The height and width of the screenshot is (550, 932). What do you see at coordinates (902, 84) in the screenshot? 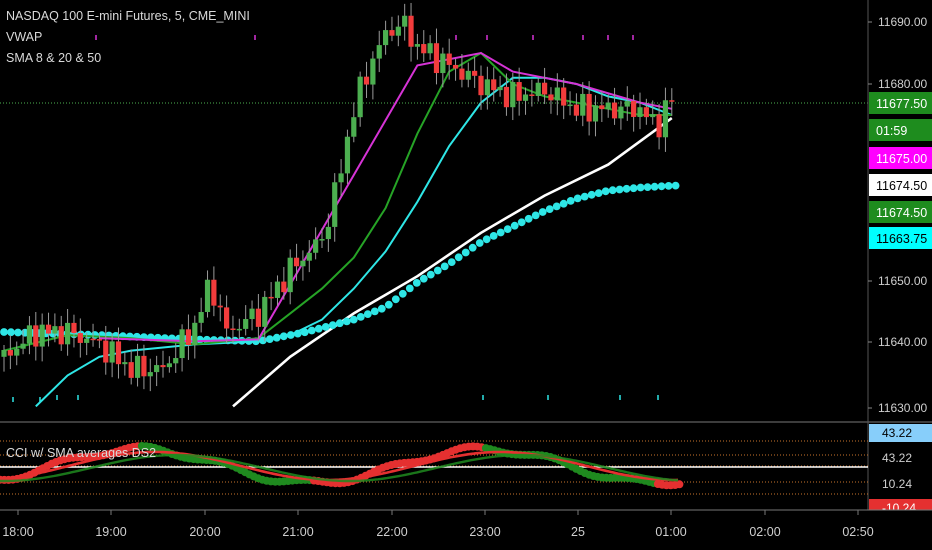
I see `y-tick-label: 11680.00` at bounding box center [902, 84].